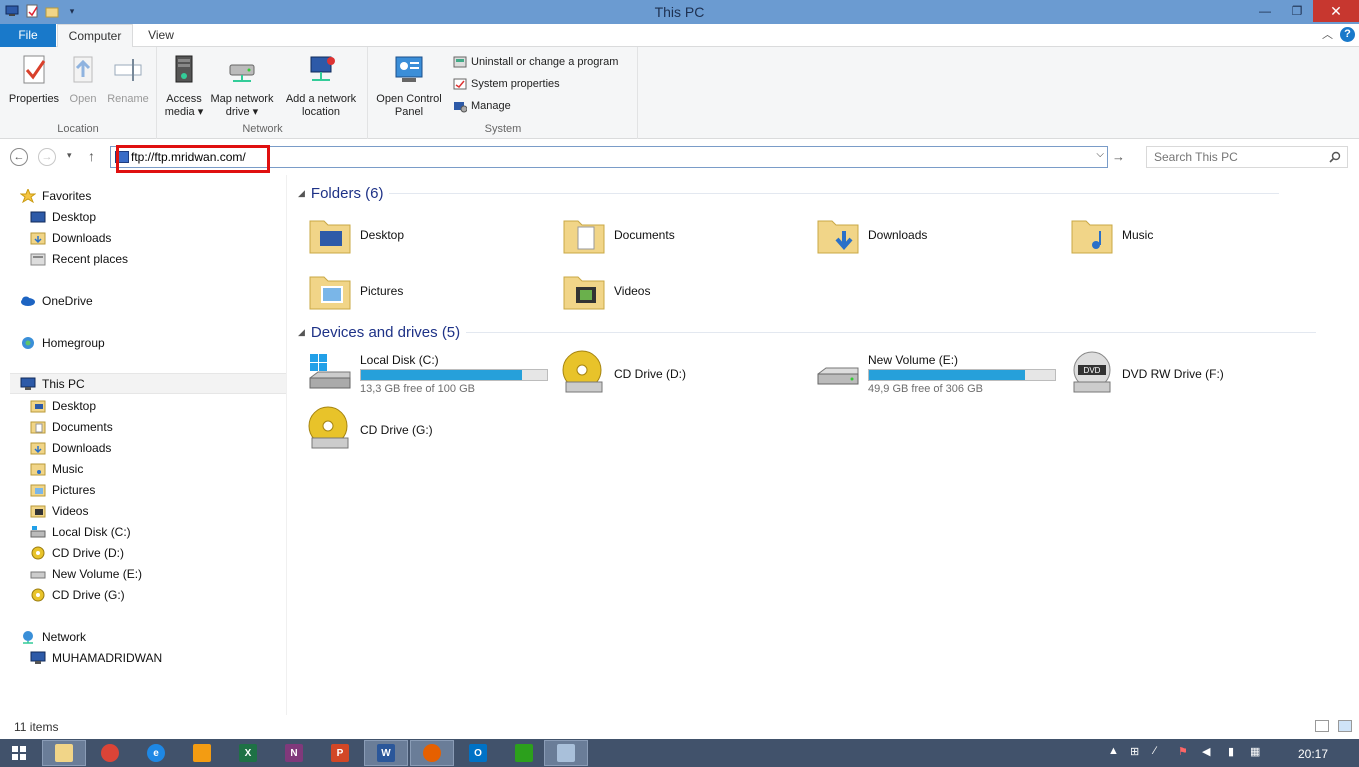 Image resolution: width=1359 pixels, height=767 pixels. Describe the element at coordinates (83, 79) in the screenshot. I see `open-button: Open` at that location.